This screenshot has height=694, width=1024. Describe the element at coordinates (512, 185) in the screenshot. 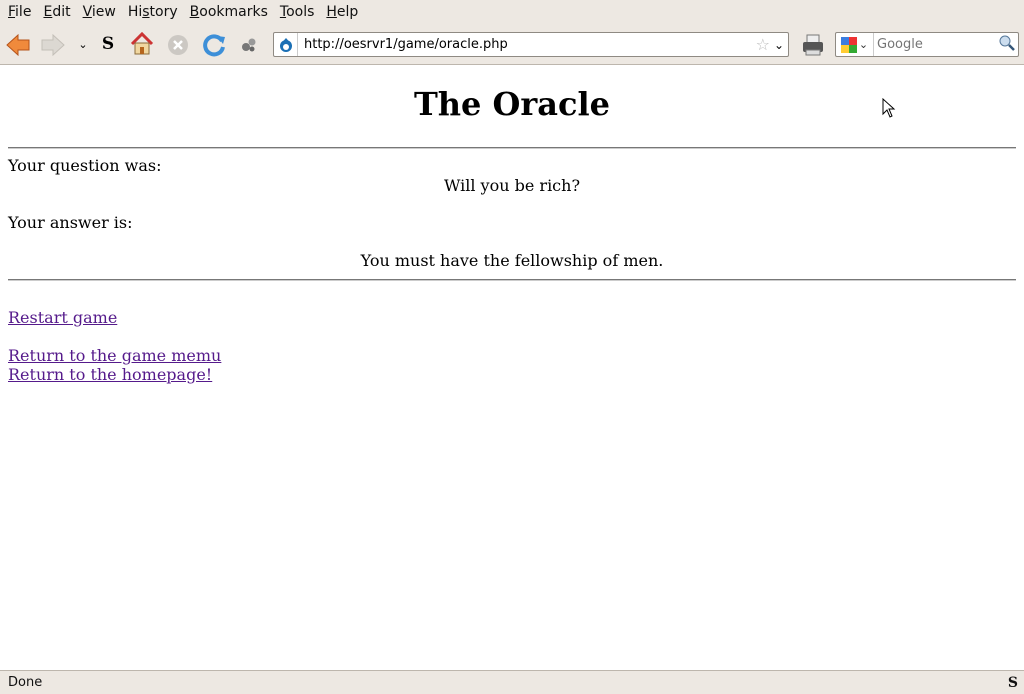

I see `question-text: Will you be rich?` at that location.